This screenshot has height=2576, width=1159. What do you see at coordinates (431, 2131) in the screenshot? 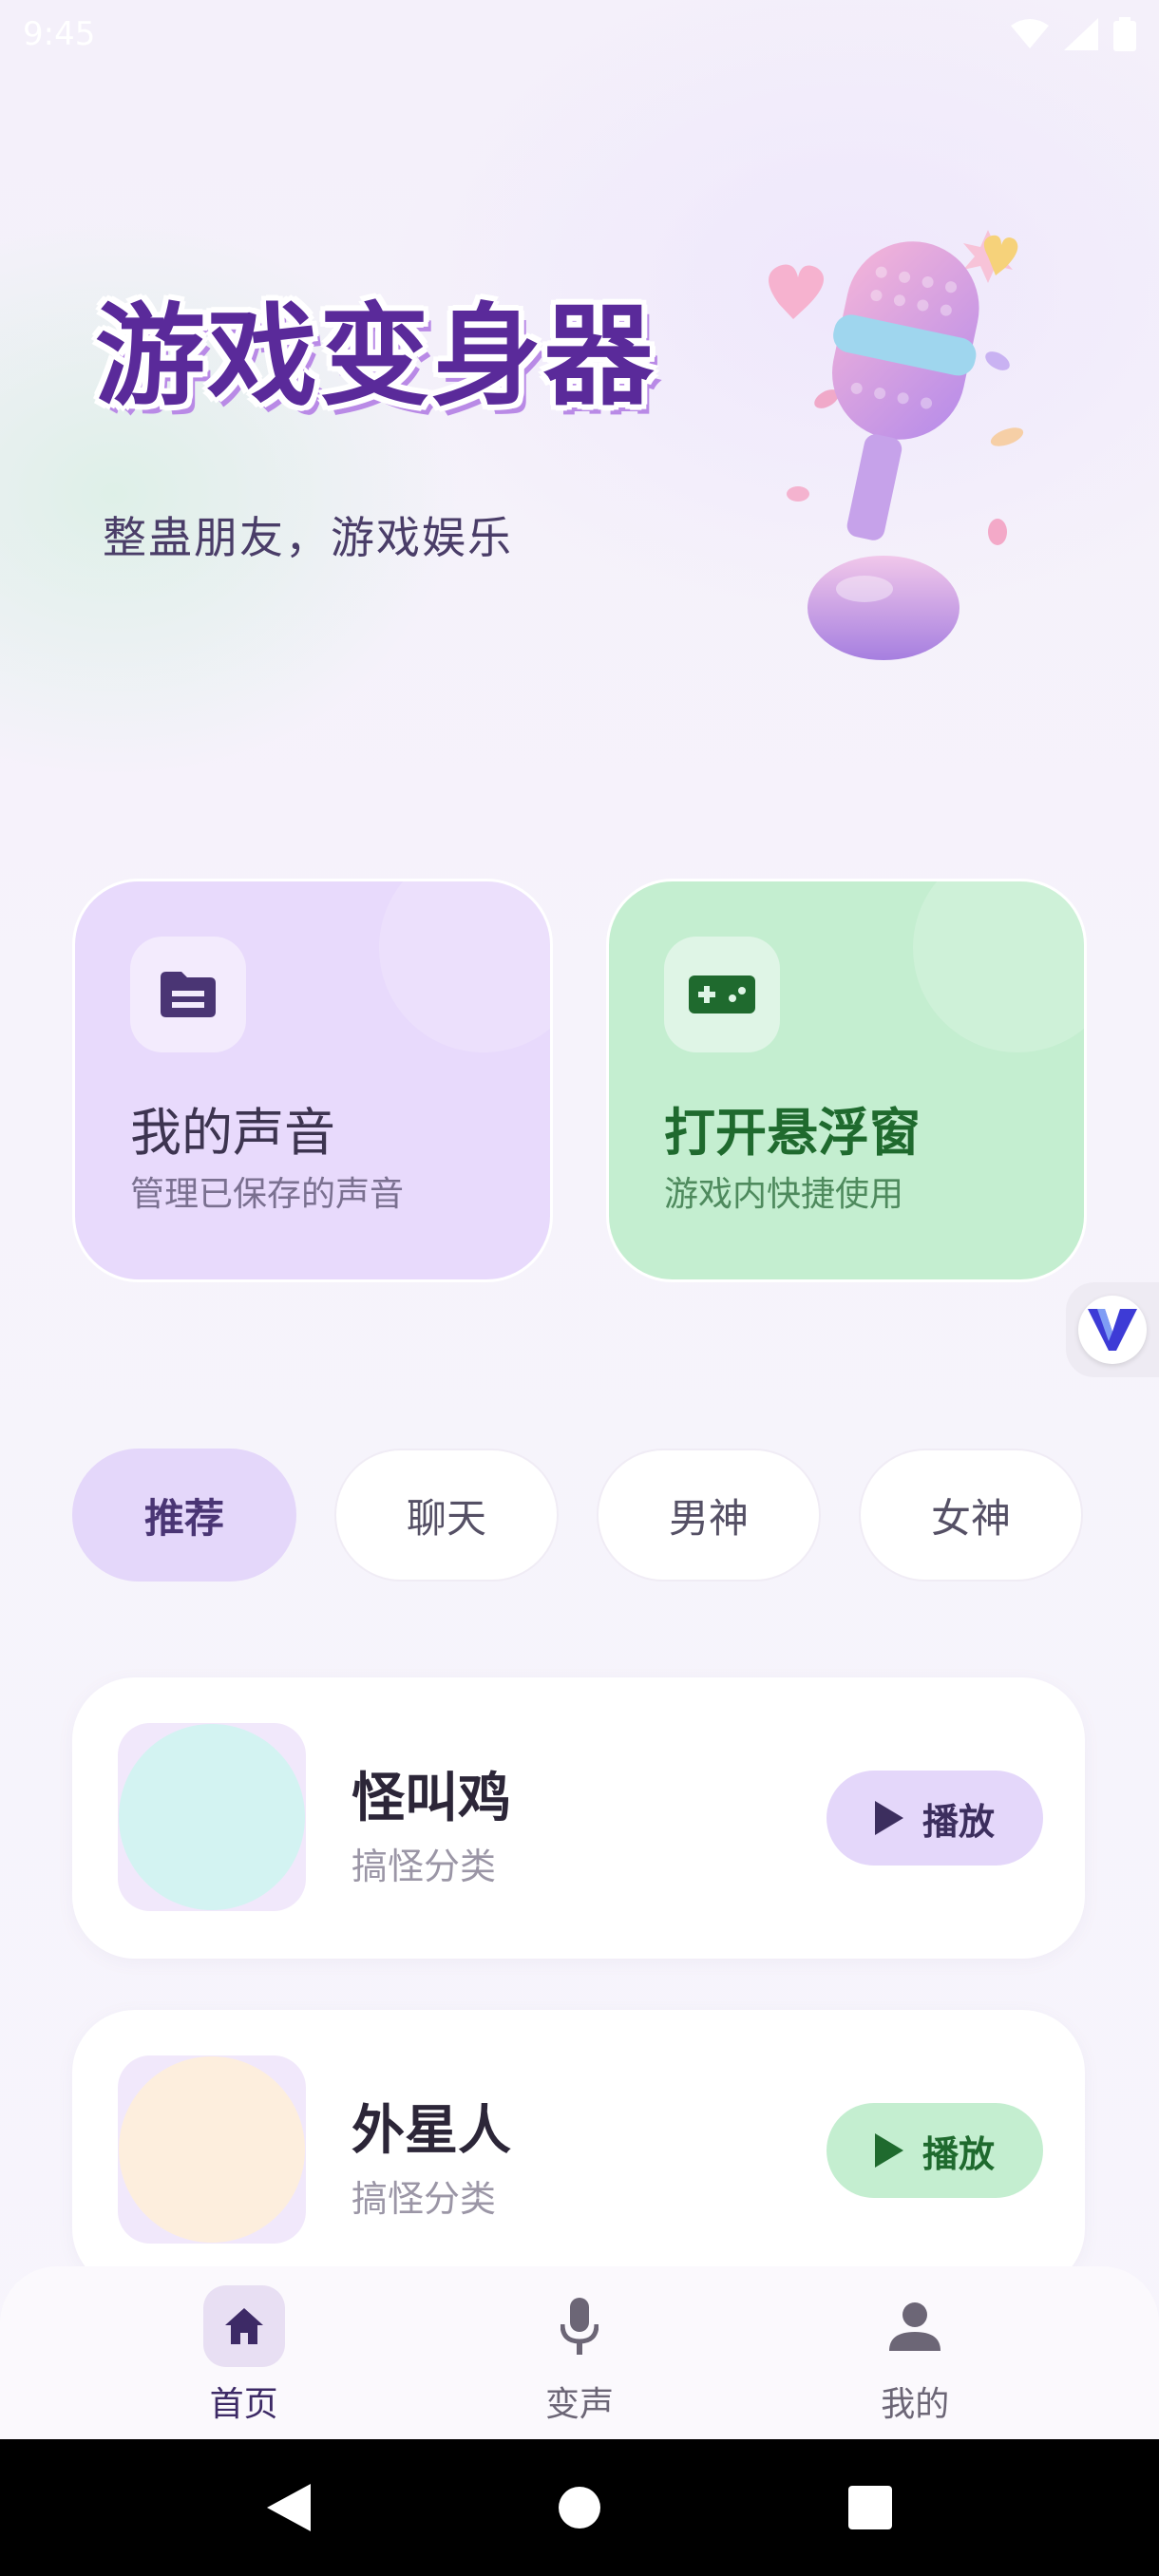
I see `voice-name: 外星人` at bounding box center [431, 2131].